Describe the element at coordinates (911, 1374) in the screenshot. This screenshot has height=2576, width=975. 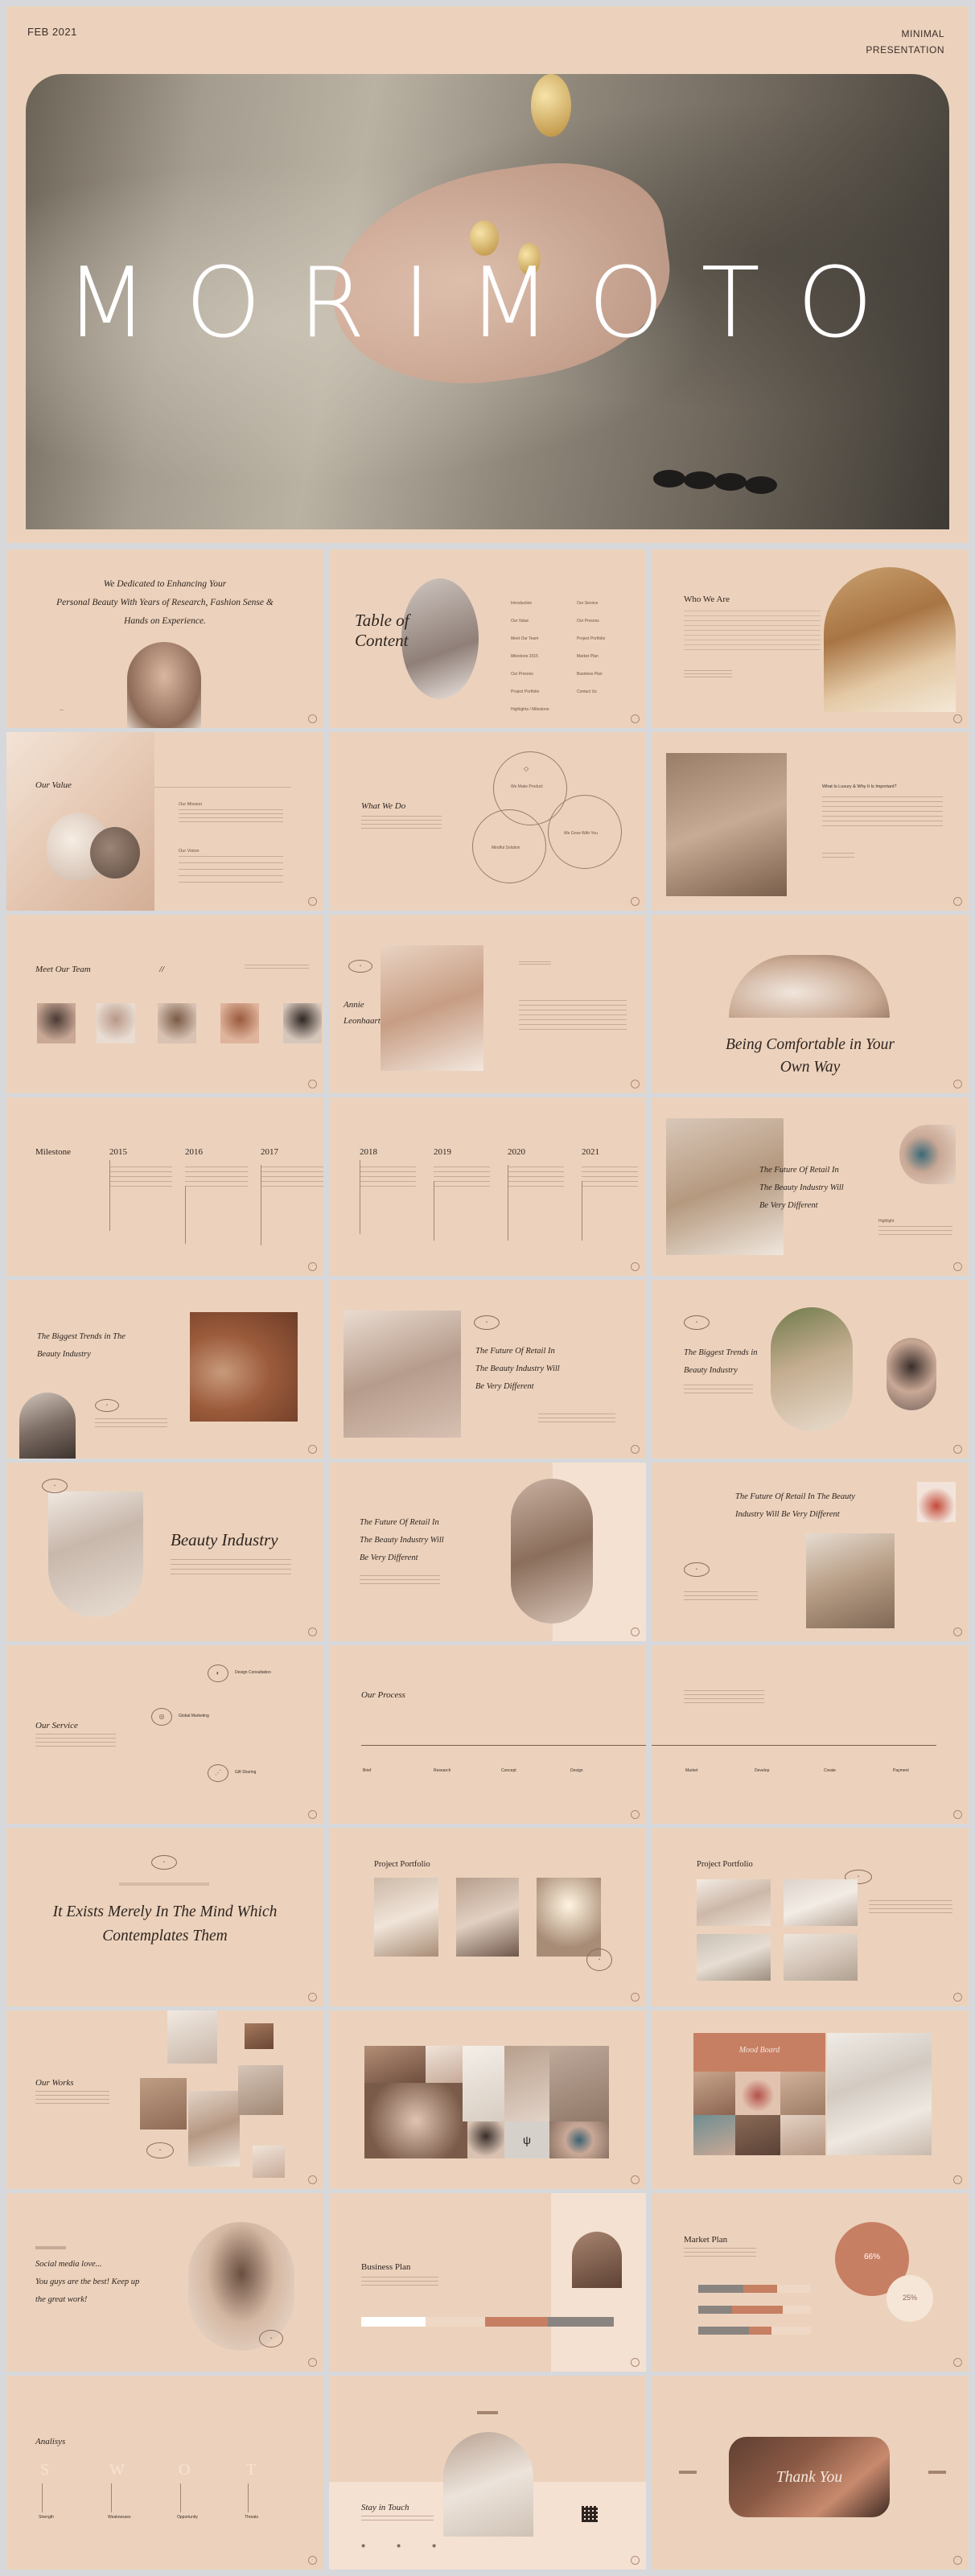
I see `portrait-oval-photo` at that location.